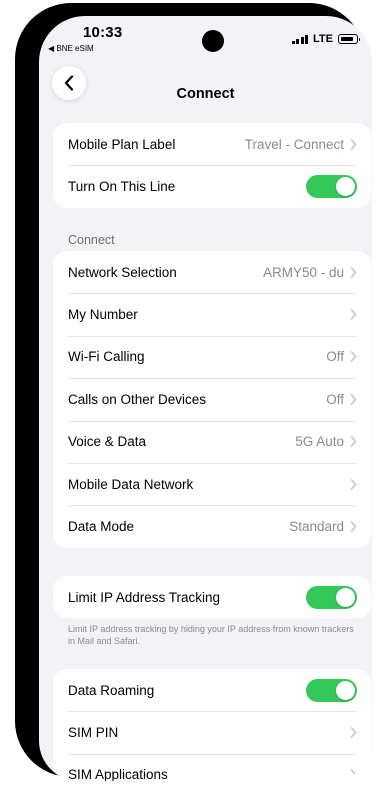 The height and width of the screenshot is (786, 382). Describe the element at coordinates (118, 774) in the screenshot. I see `row-label: SIM Applications` at that location.